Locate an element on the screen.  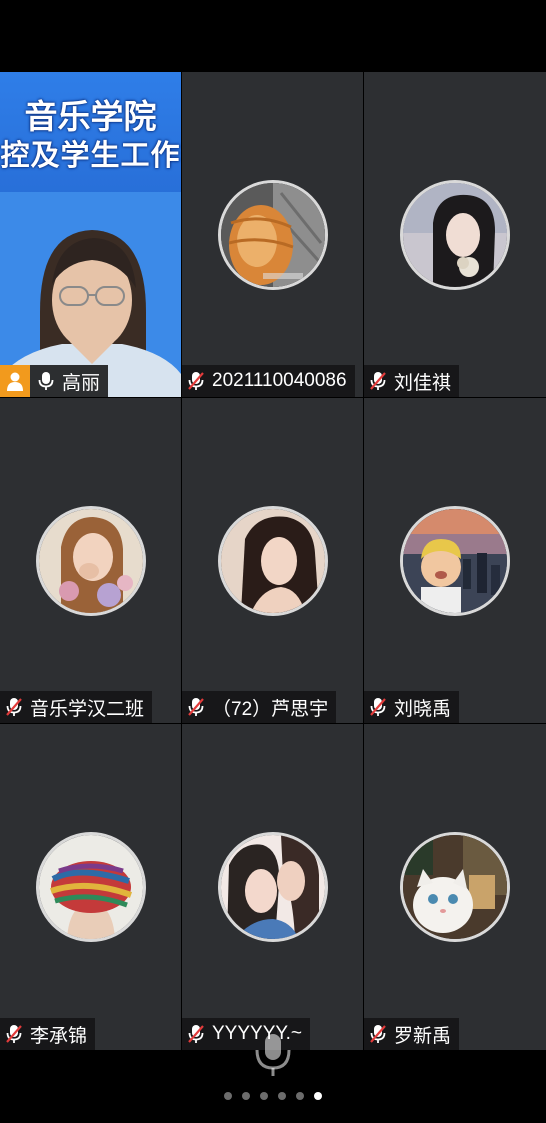
participant-nameplate: 音乐学汉二班 is located at coordinates (76, 707).